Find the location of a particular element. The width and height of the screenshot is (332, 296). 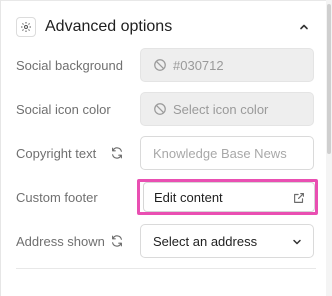

social-icon-color-label: Social icon color is located at coordinates (63, 109).